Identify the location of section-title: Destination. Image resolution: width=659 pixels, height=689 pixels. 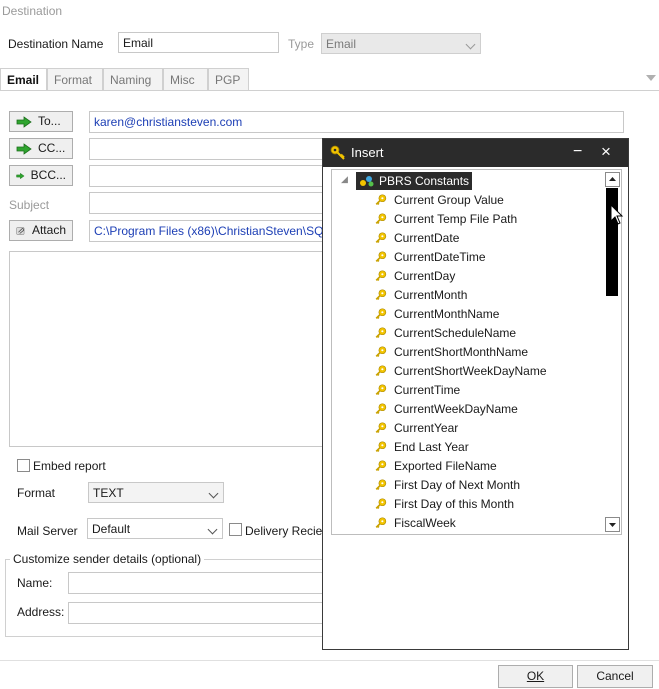
(32, 11).